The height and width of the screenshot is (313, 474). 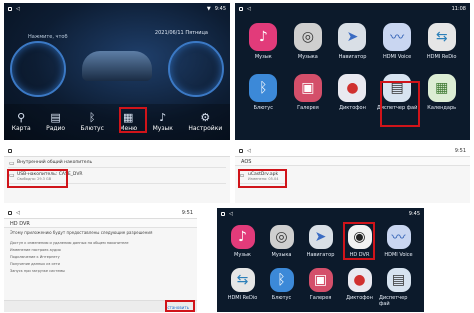 What do you see at coordinates (117, 163) in the screenshot?
I see `storage-internal: ▭ Внутренний общий накопитель` at bounding box center [117, 163].